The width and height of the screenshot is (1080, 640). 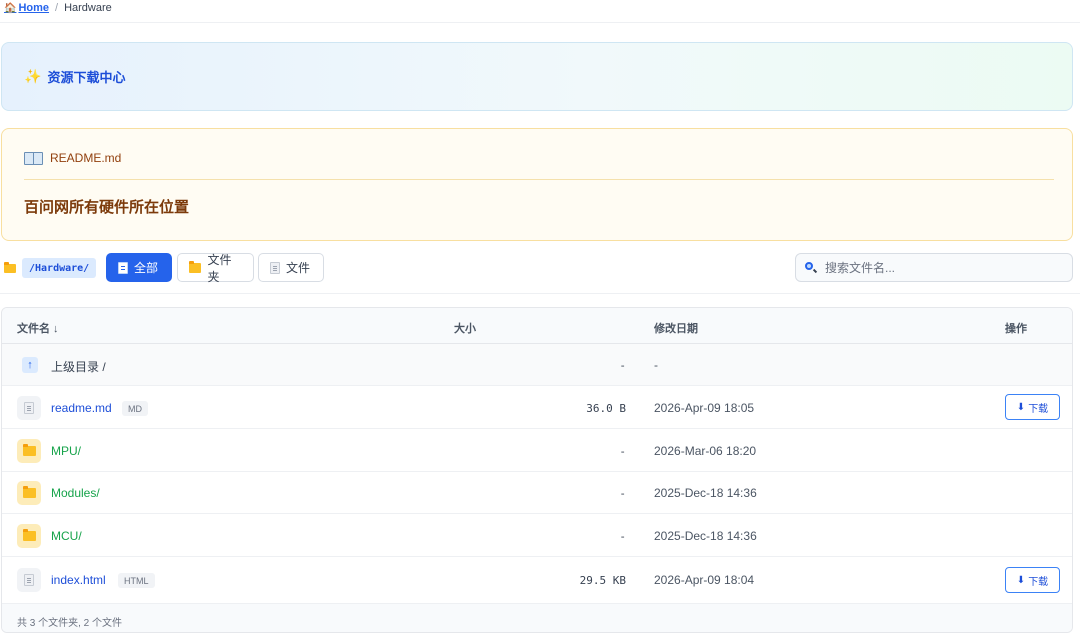 I want to click on readme-divider, so click(x=539, y=179).